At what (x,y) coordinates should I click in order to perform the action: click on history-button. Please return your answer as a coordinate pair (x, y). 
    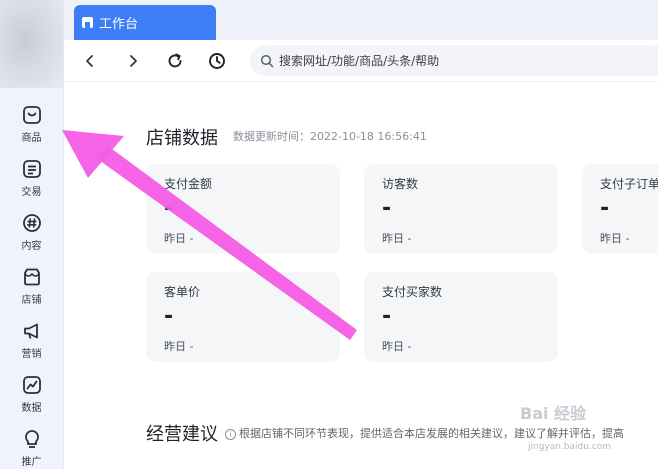
    Looking at the image, I should click on (217, 61).